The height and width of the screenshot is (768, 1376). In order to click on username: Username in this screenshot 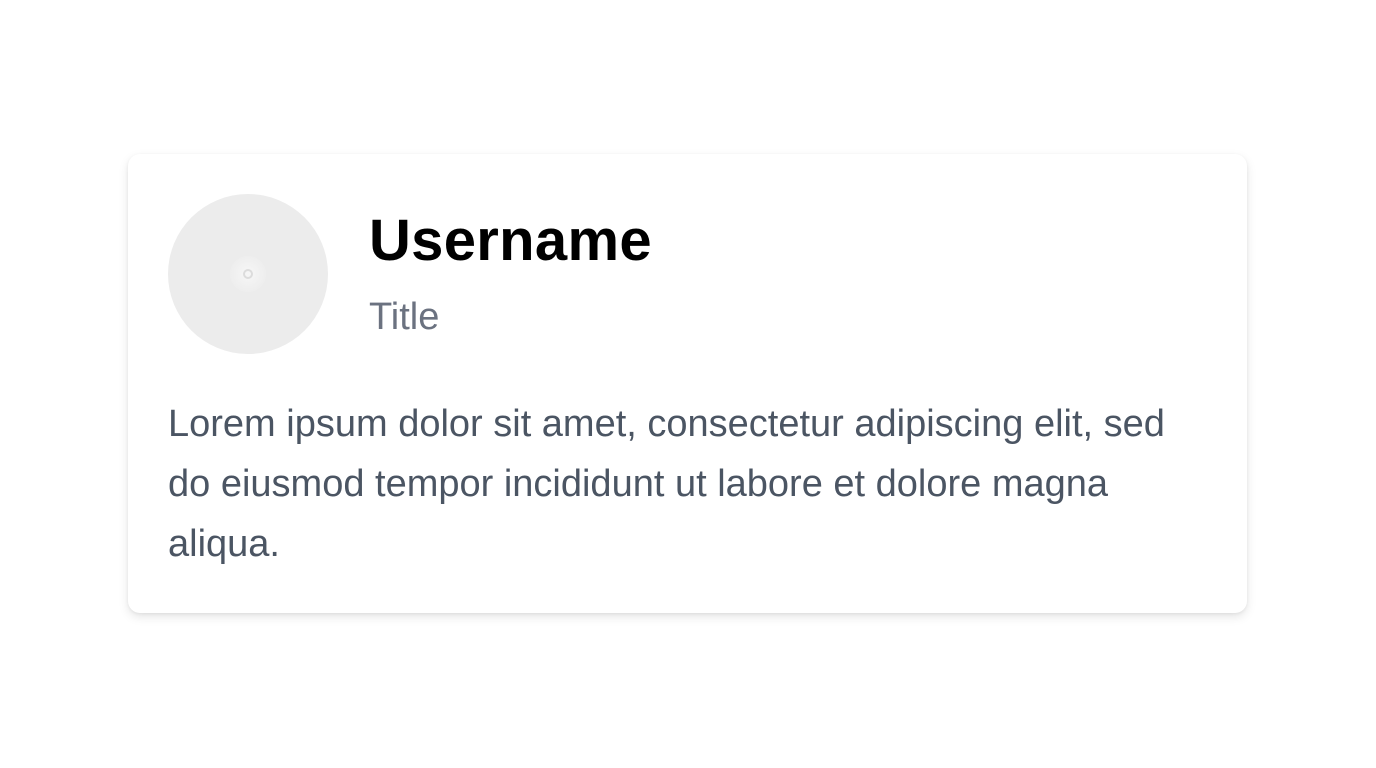, I will do `click(510, 240)`.